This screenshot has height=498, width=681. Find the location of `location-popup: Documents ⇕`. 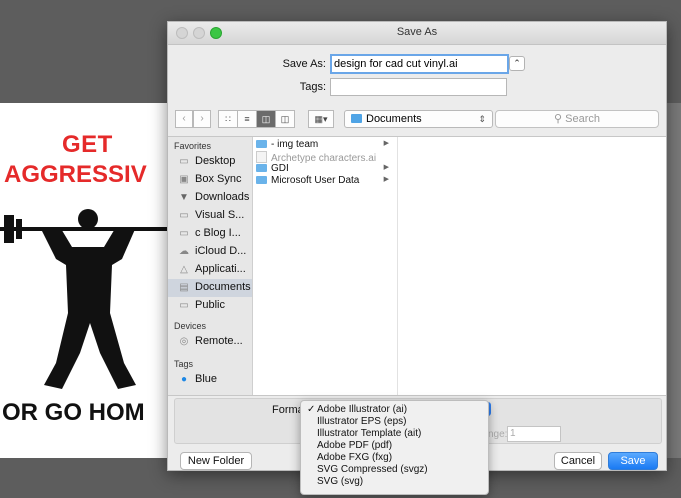

location-popup: Documents ⇕ is located at coordinates (418, 119).